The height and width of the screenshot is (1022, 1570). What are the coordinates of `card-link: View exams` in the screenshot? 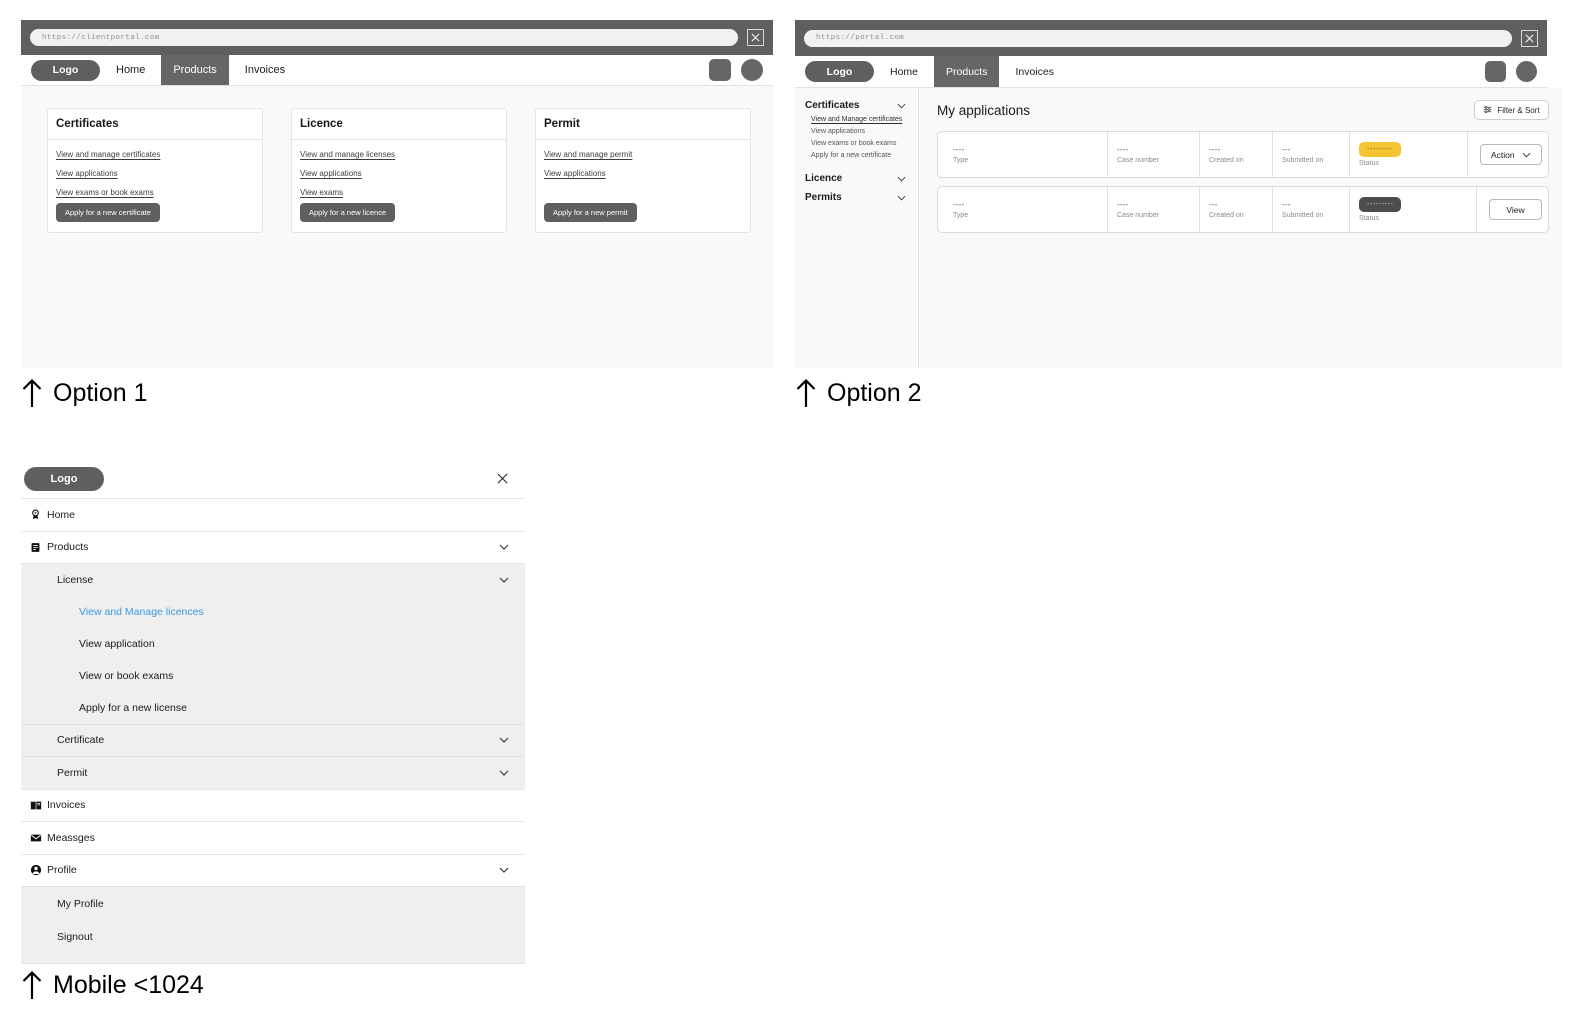 It's located at (321, 192).